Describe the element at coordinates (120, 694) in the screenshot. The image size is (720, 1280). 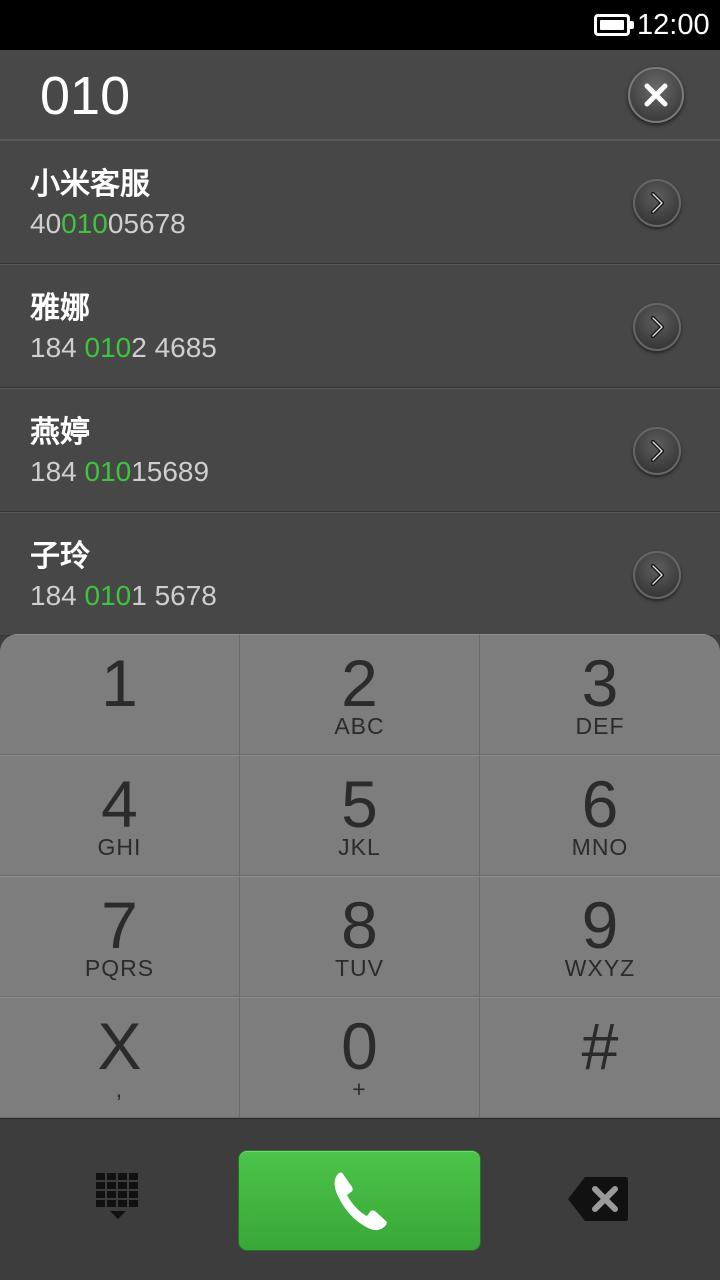
I see `key-1: 1` at that location.